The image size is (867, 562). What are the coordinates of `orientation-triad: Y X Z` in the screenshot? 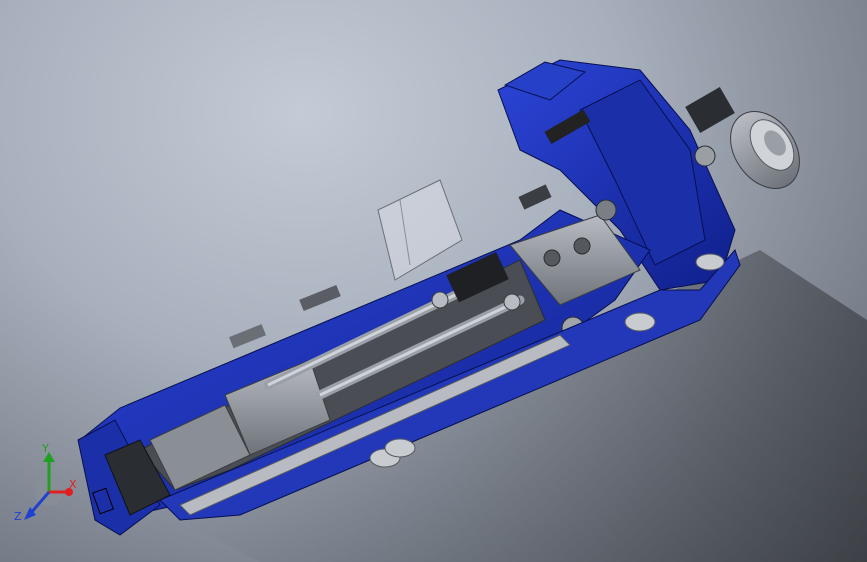 It's located at (49, 485).